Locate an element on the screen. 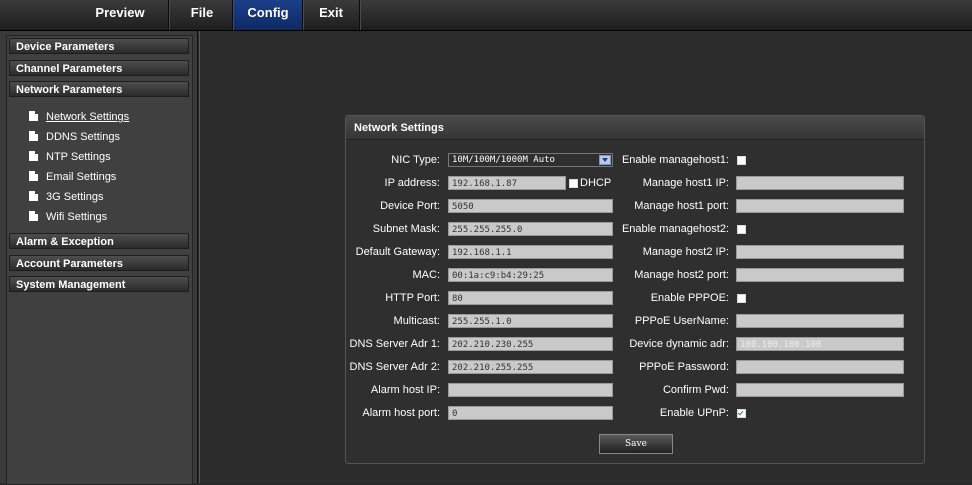 The height and width of the screenshot is (485, 972). save-button: Save is located at coordinates (636, 444).